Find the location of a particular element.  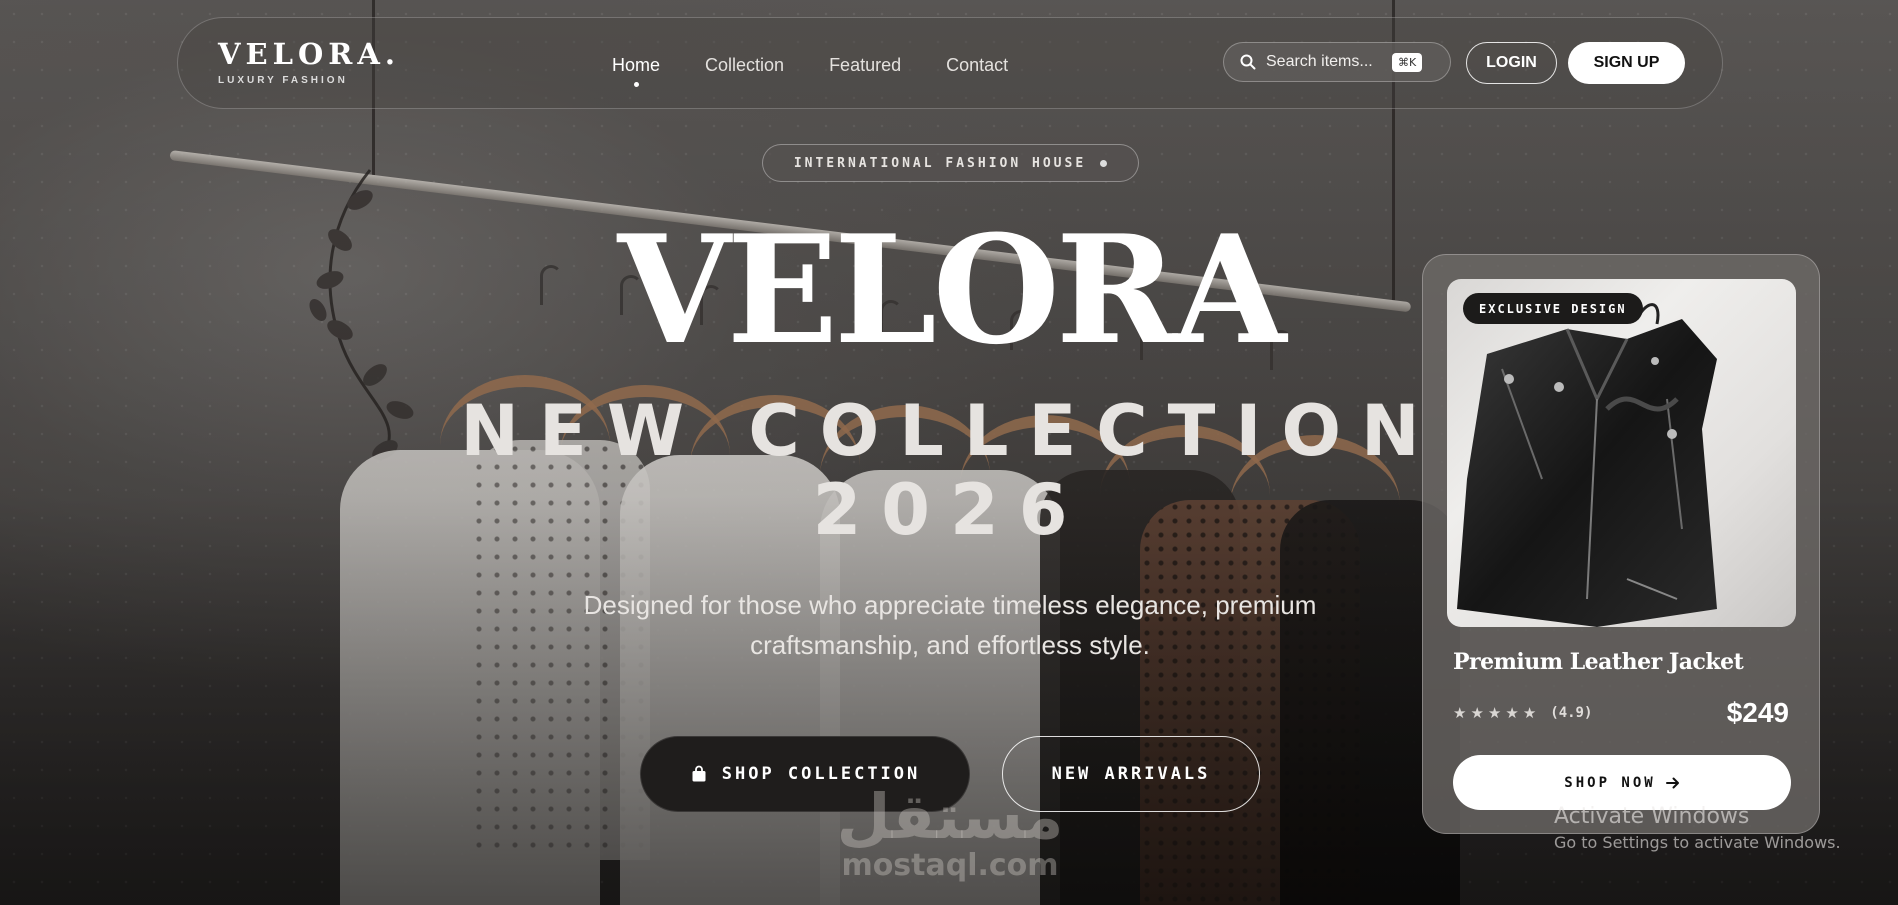

new-arrivals-label: NEW ARRIVALS is located at coordinates (1131, 774).